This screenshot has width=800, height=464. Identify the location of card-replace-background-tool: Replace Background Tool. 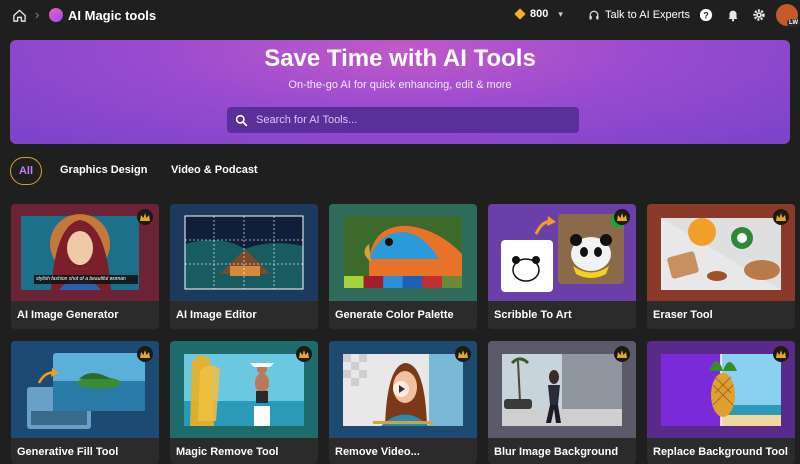
(721, 402).